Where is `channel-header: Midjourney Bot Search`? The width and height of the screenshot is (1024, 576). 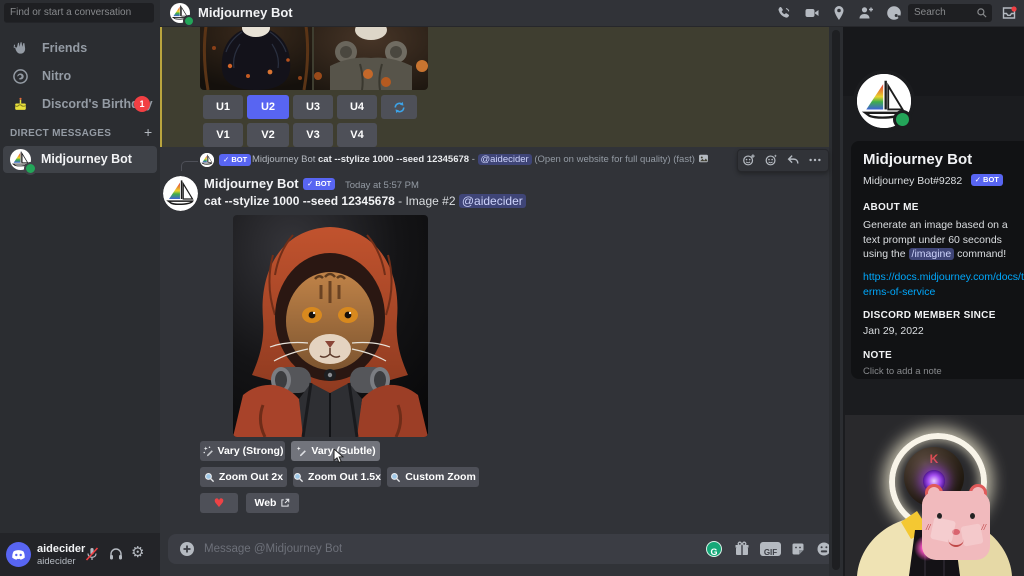
channel-header: Midjourney Bot Search is located at coordinates (592, 13).